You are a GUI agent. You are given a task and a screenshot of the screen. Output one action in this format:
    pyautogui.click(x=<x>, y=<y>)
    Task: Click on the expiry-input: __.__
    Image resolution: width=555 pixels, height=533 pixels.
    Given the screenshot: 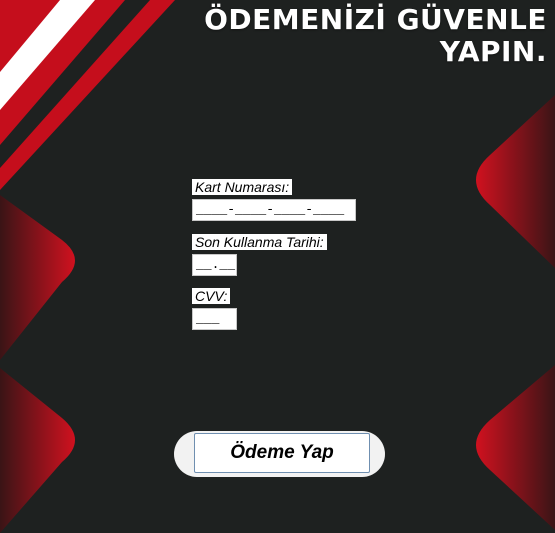 What is the action you would take?
    pyautogui.click(x=214, y=265)
    